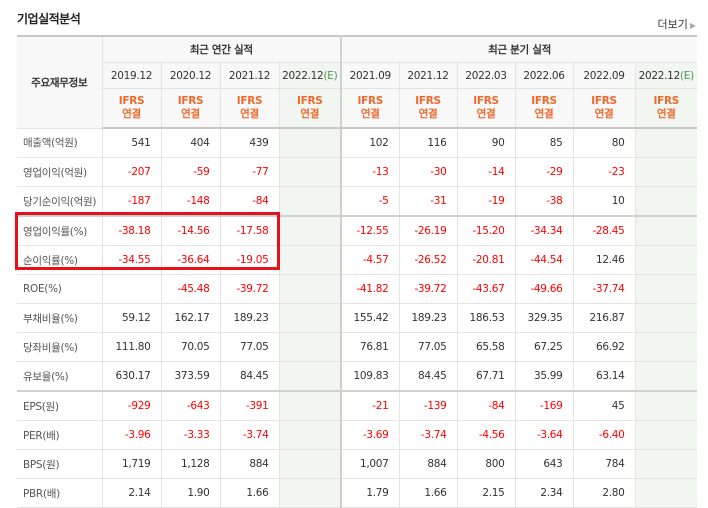 This screenshot has height=508, width=708. I want to click on value-cell: 189.23, so click(428, 318).